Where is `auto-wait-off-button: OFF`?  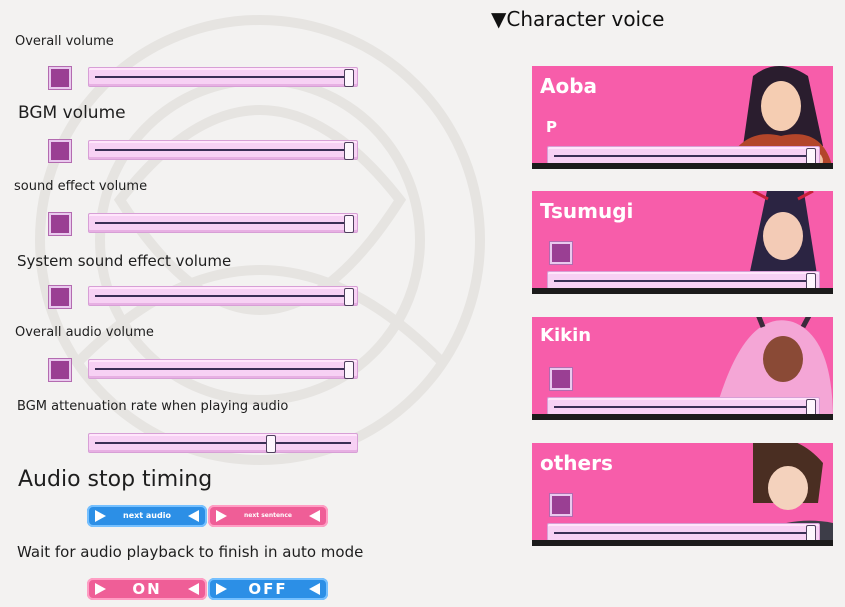
auto-wait-off-button: OFF is located at coordinates (268, 589).